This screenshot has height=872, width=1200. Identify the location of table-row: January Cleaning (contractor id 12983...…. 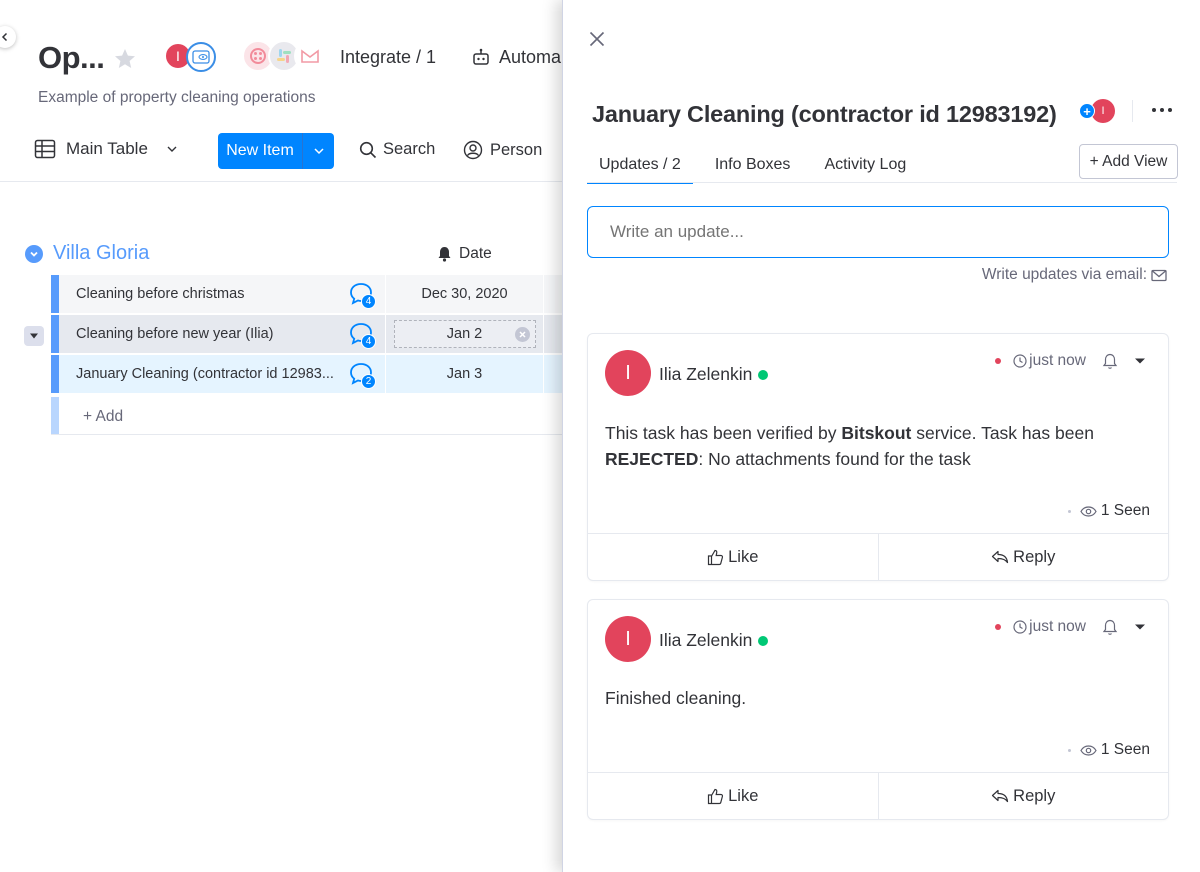
(306, 374).